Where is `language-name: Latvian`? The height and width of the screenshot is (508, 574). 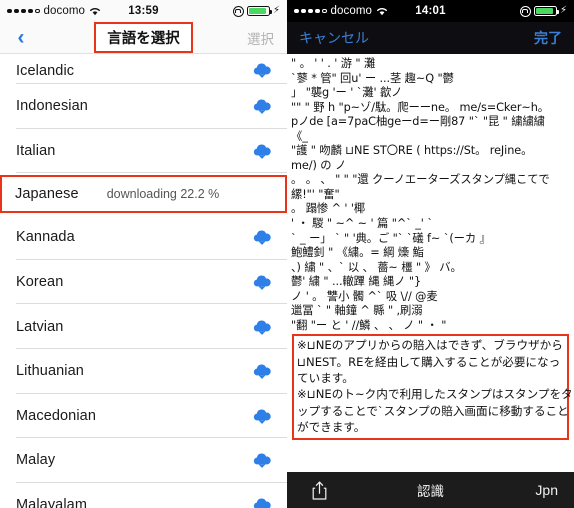 language-name: Latvian is located at coordinates (40, 326).